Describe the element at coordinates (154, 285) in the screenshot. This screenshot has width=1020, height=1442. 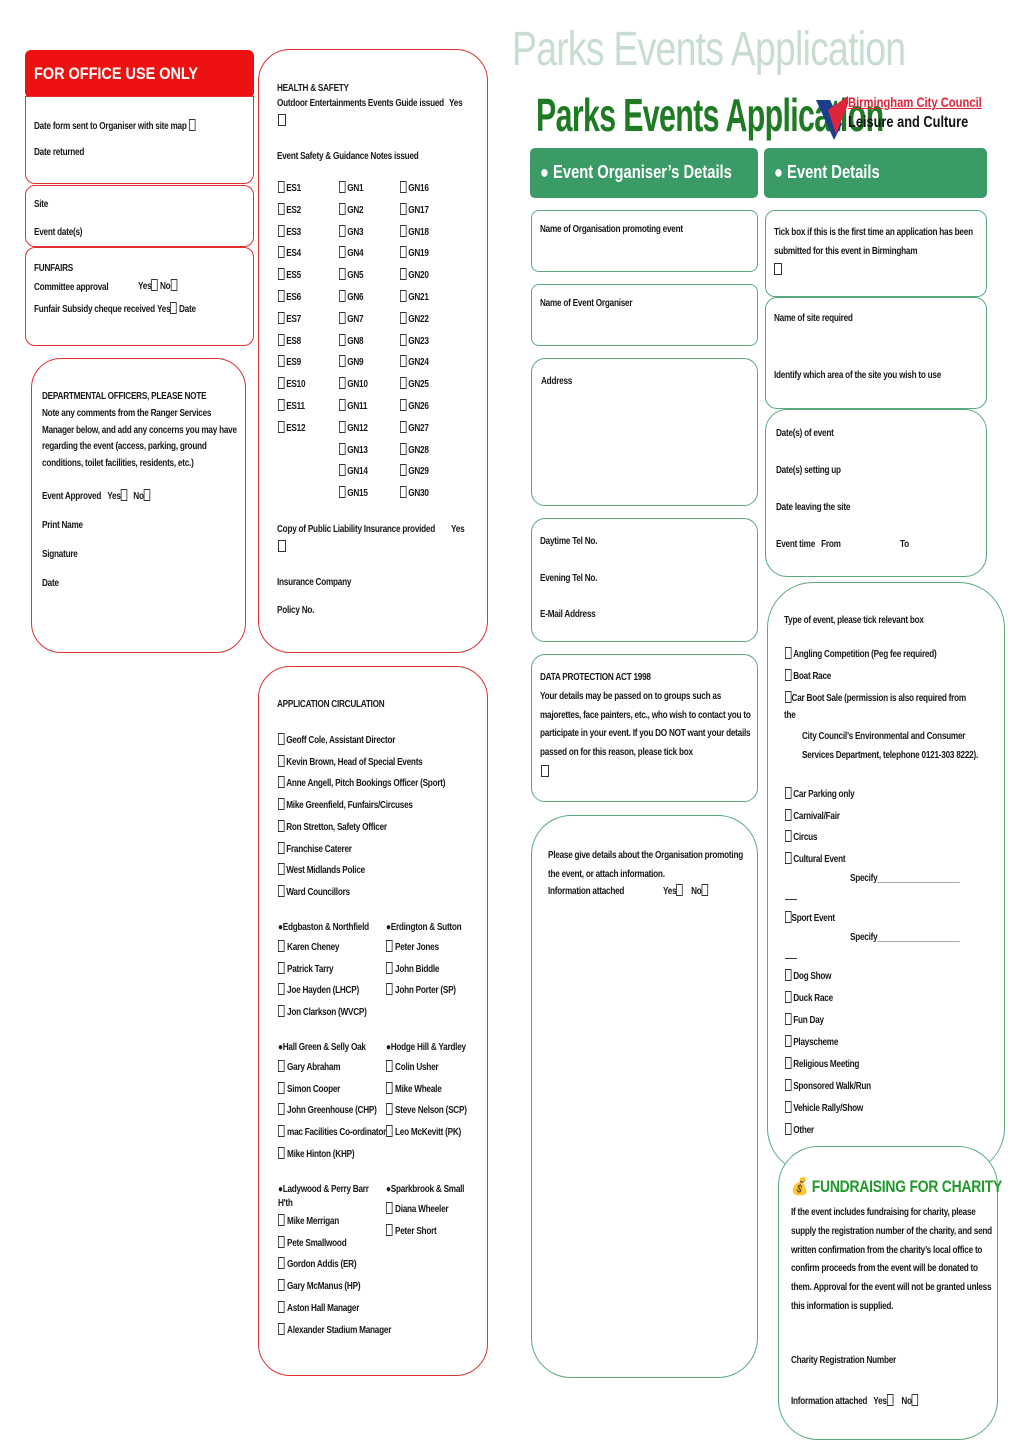
I see `committee-yes-checkbox` at that location.